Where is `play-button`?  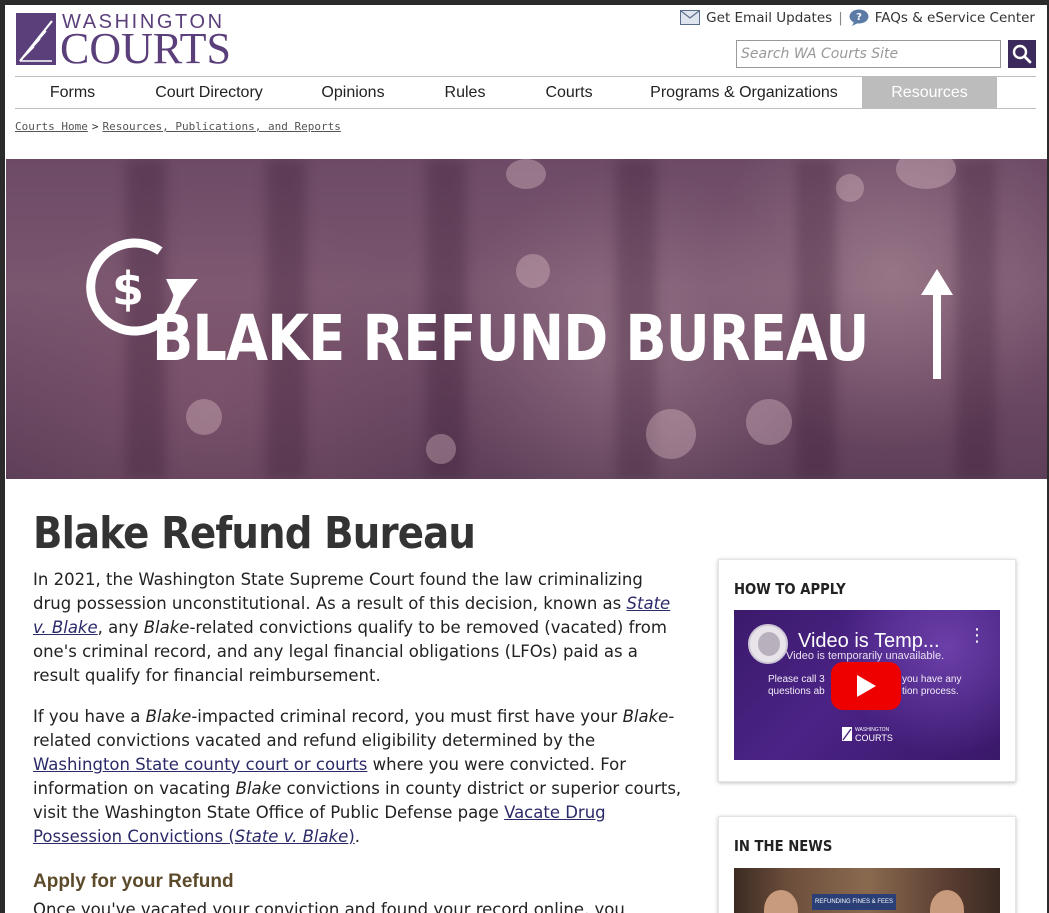 play-button is located at coordinates (866, 686).